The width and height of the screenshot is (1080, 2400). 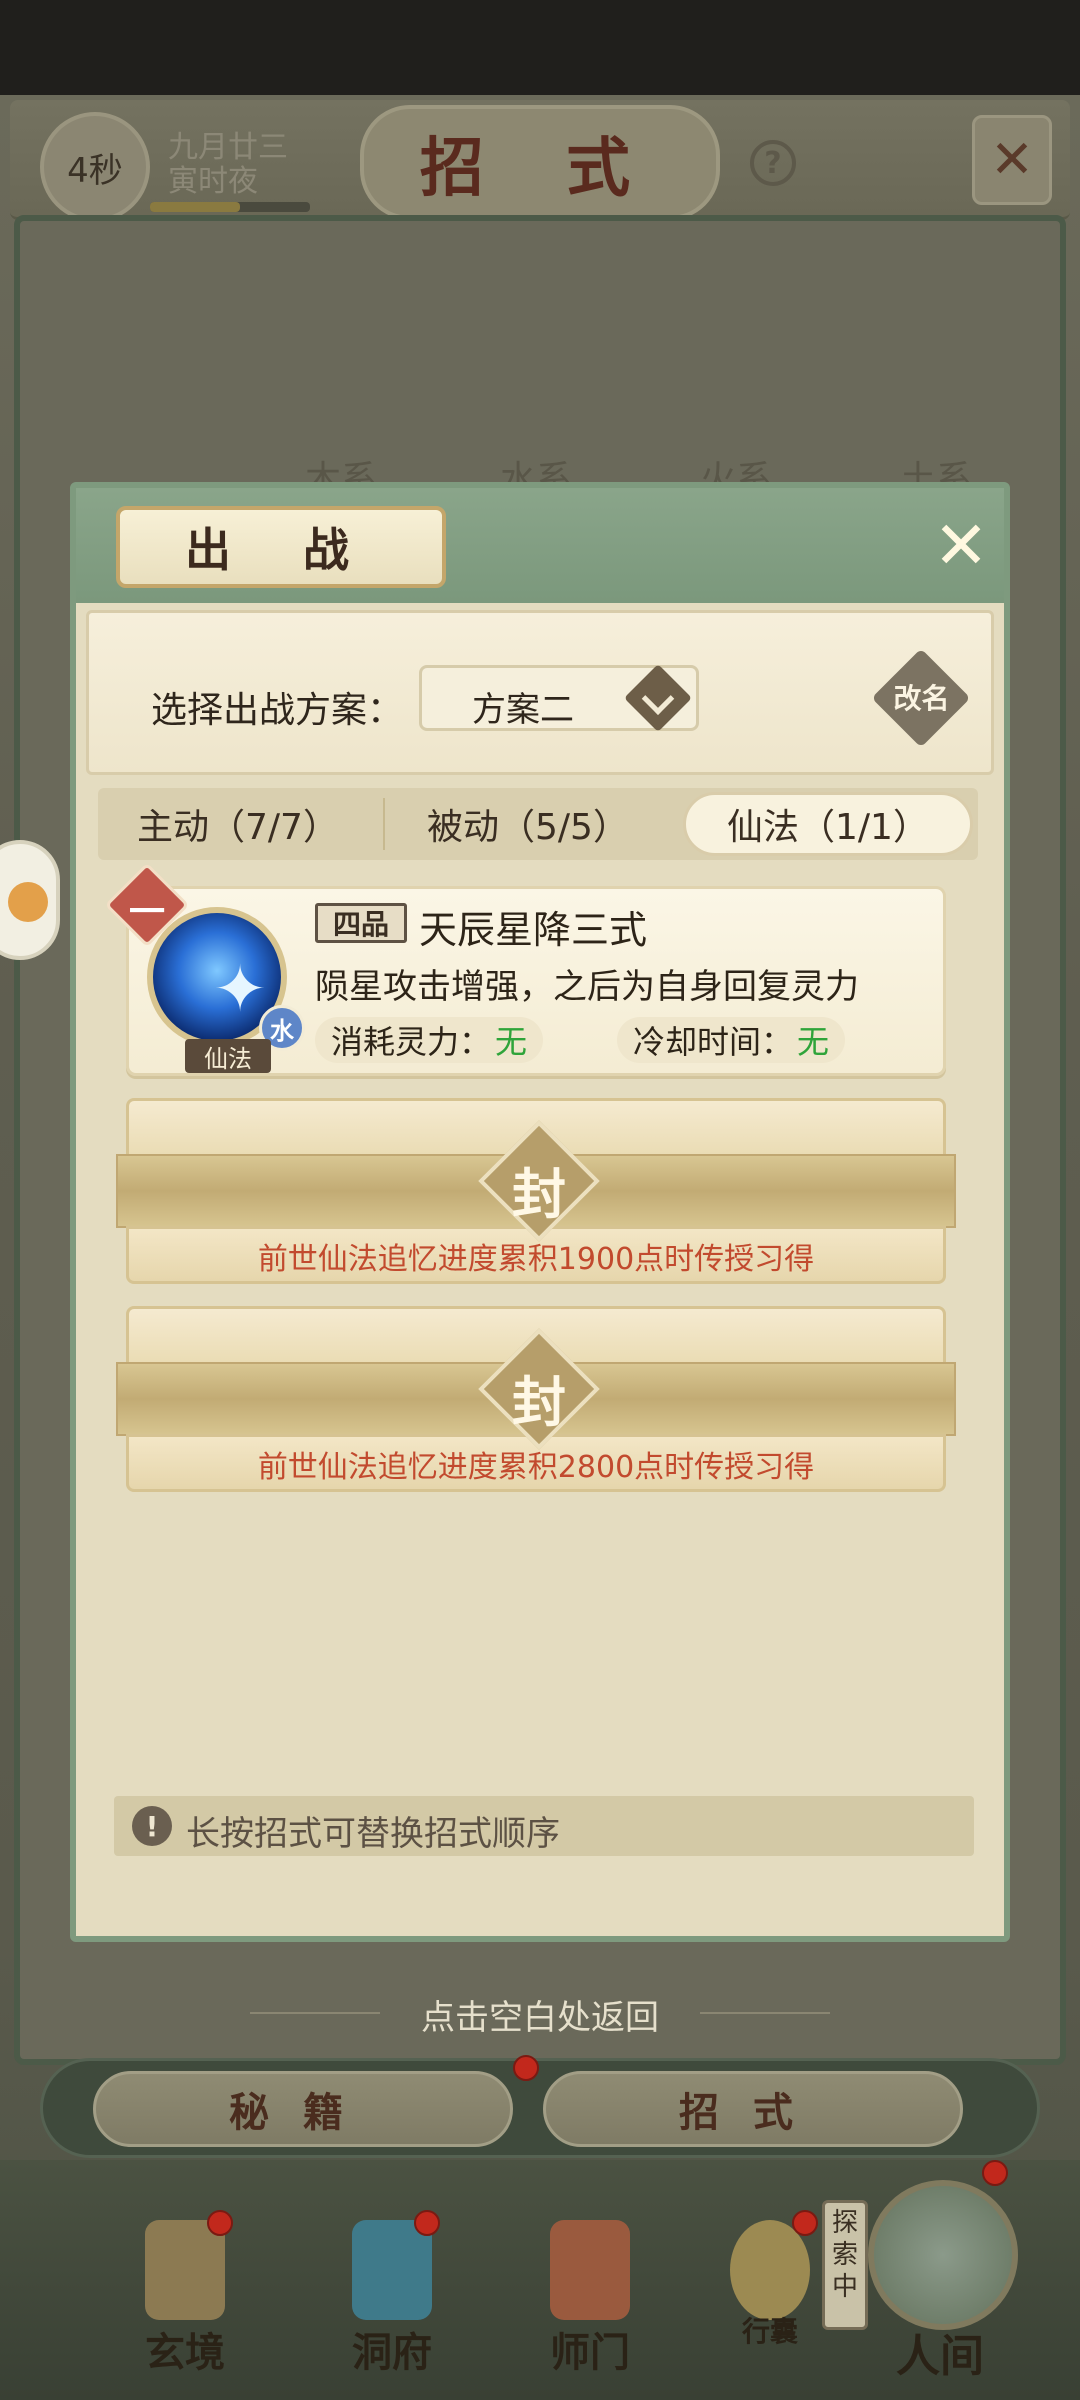 I want to click on rename-label: 改名, so click(x=921, y=698).